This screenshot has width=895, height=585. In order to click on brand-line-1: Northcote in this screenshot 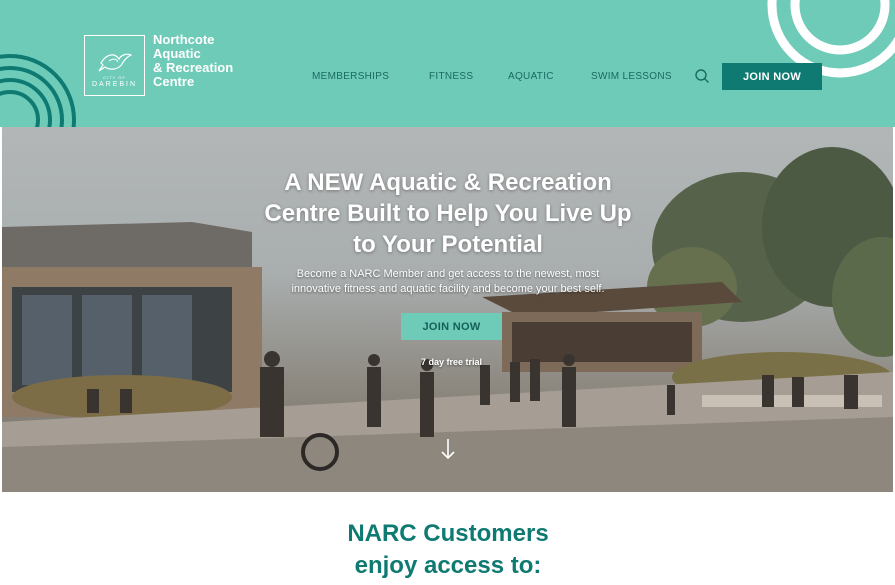, I will do `click(184, 39)`.